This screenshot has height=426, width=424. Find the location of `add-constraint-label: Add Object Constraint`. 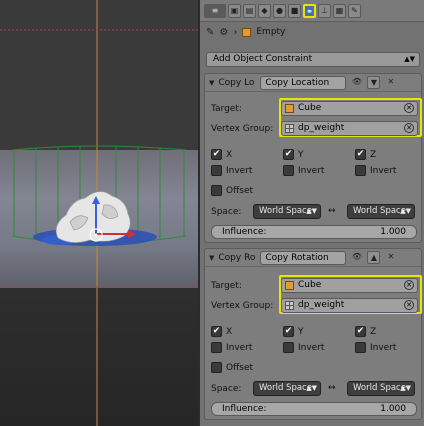

add-constraint-label: Add Object Constraint is located at coordinates (263, 59).